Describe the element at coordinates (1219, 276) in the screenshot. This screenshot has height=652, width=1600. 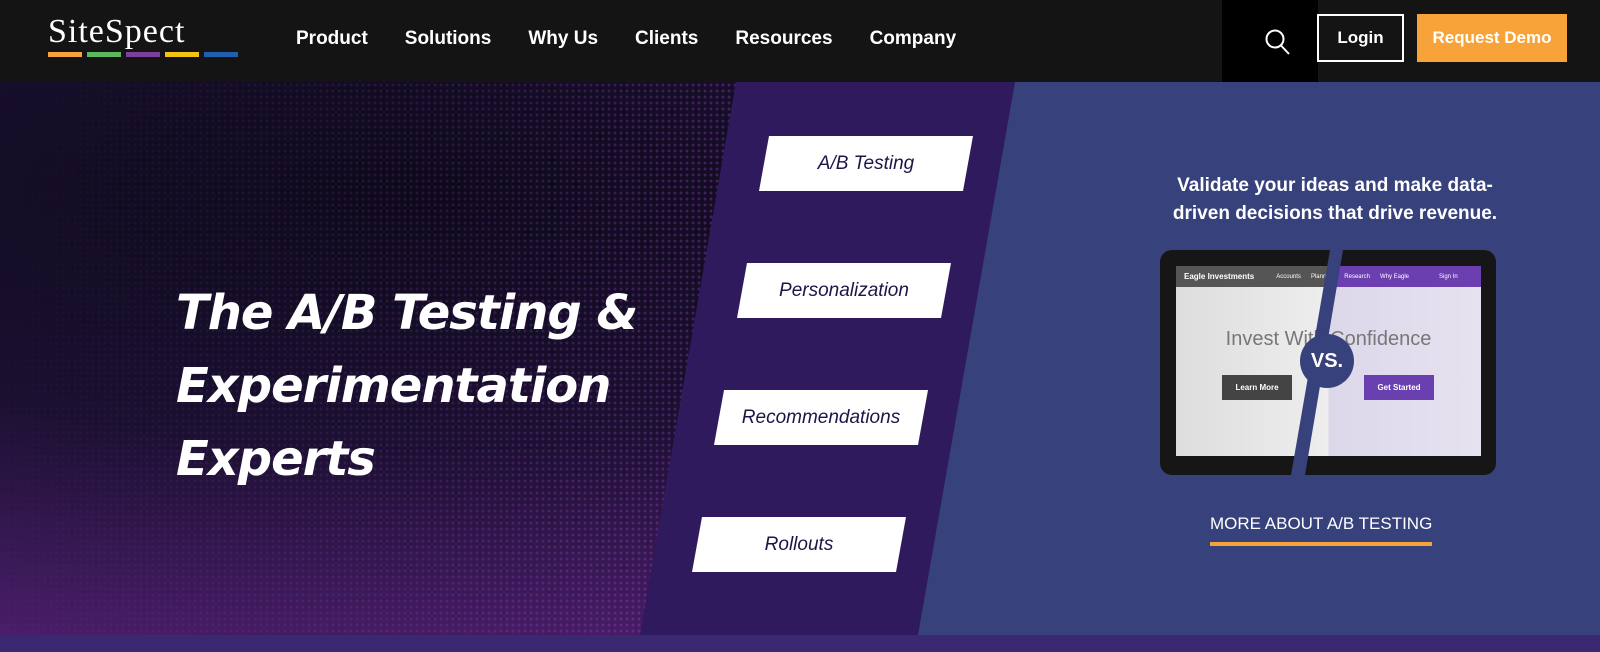
I see `mock-brand: Eagle Investments` at that location.